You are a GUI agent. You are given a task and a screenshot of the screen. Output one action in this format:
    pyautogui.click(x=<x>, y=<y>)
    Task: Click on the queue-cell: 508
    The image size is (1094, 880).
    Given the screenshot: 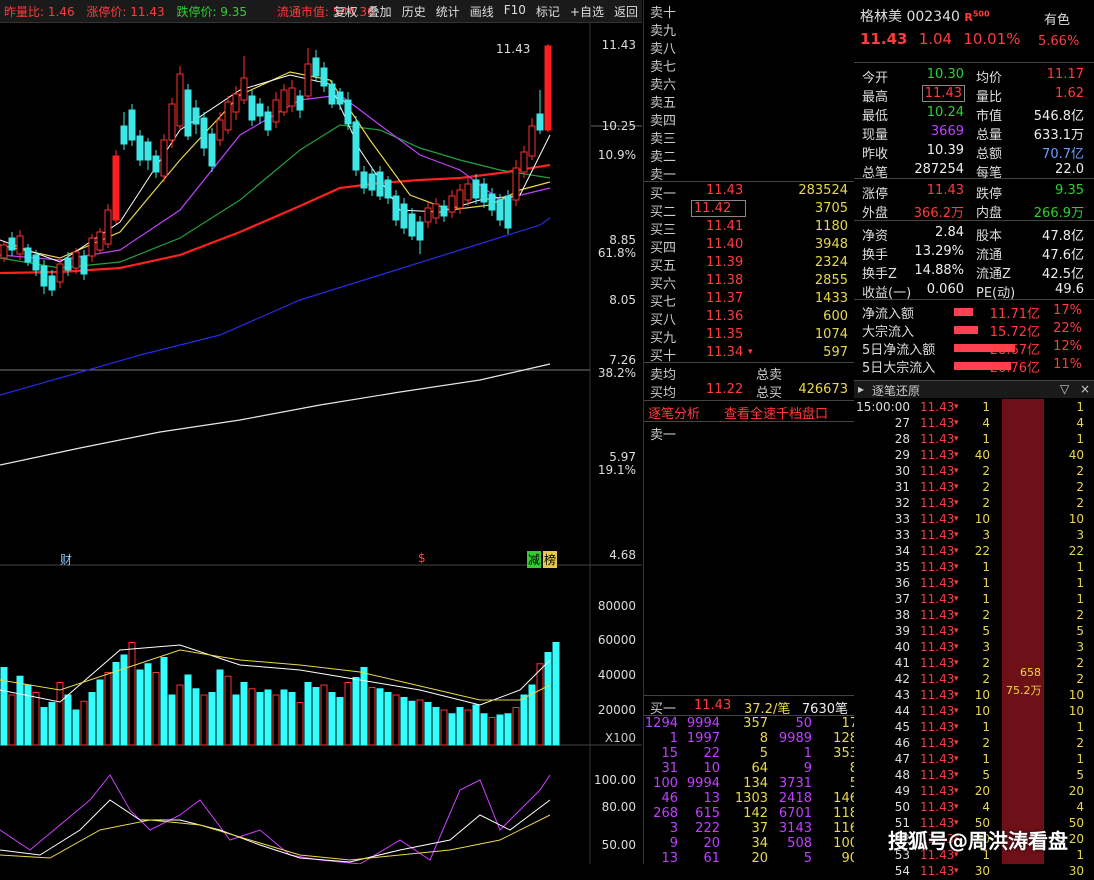 What is the action you would take?
    pyautogui.click(x=799, y=843)
    